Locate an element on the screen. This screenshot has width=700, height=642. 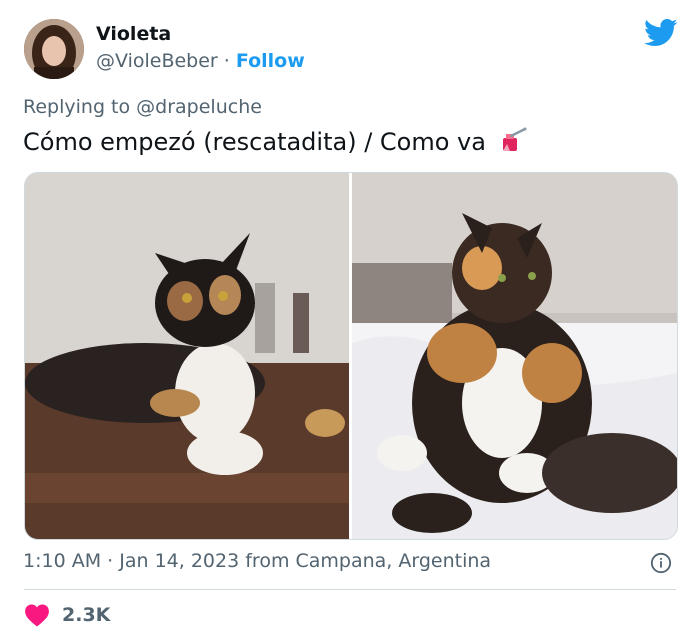
reply-mention-link: @drapeluche is located at coordinates (199, 107).